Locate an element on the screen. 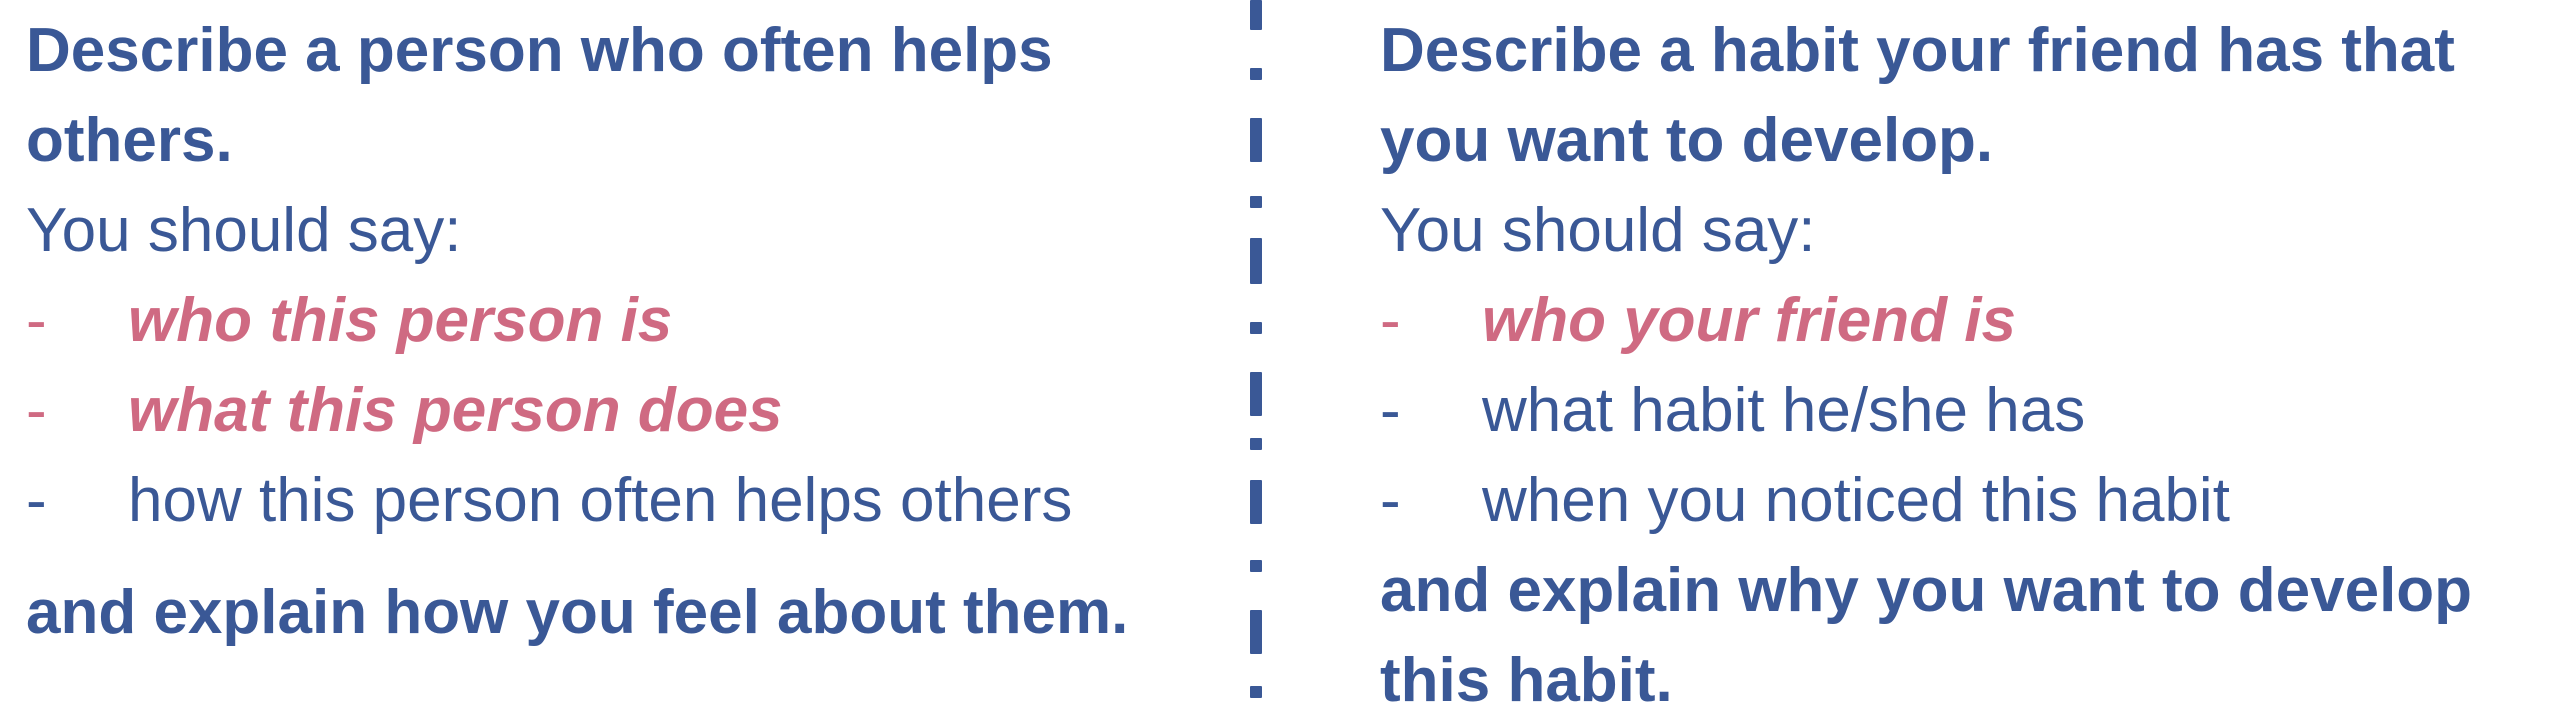 This screenshot has height=726, width=2554. bullet-item: - when you noticed this habit is located at coordinates (1967, 501).